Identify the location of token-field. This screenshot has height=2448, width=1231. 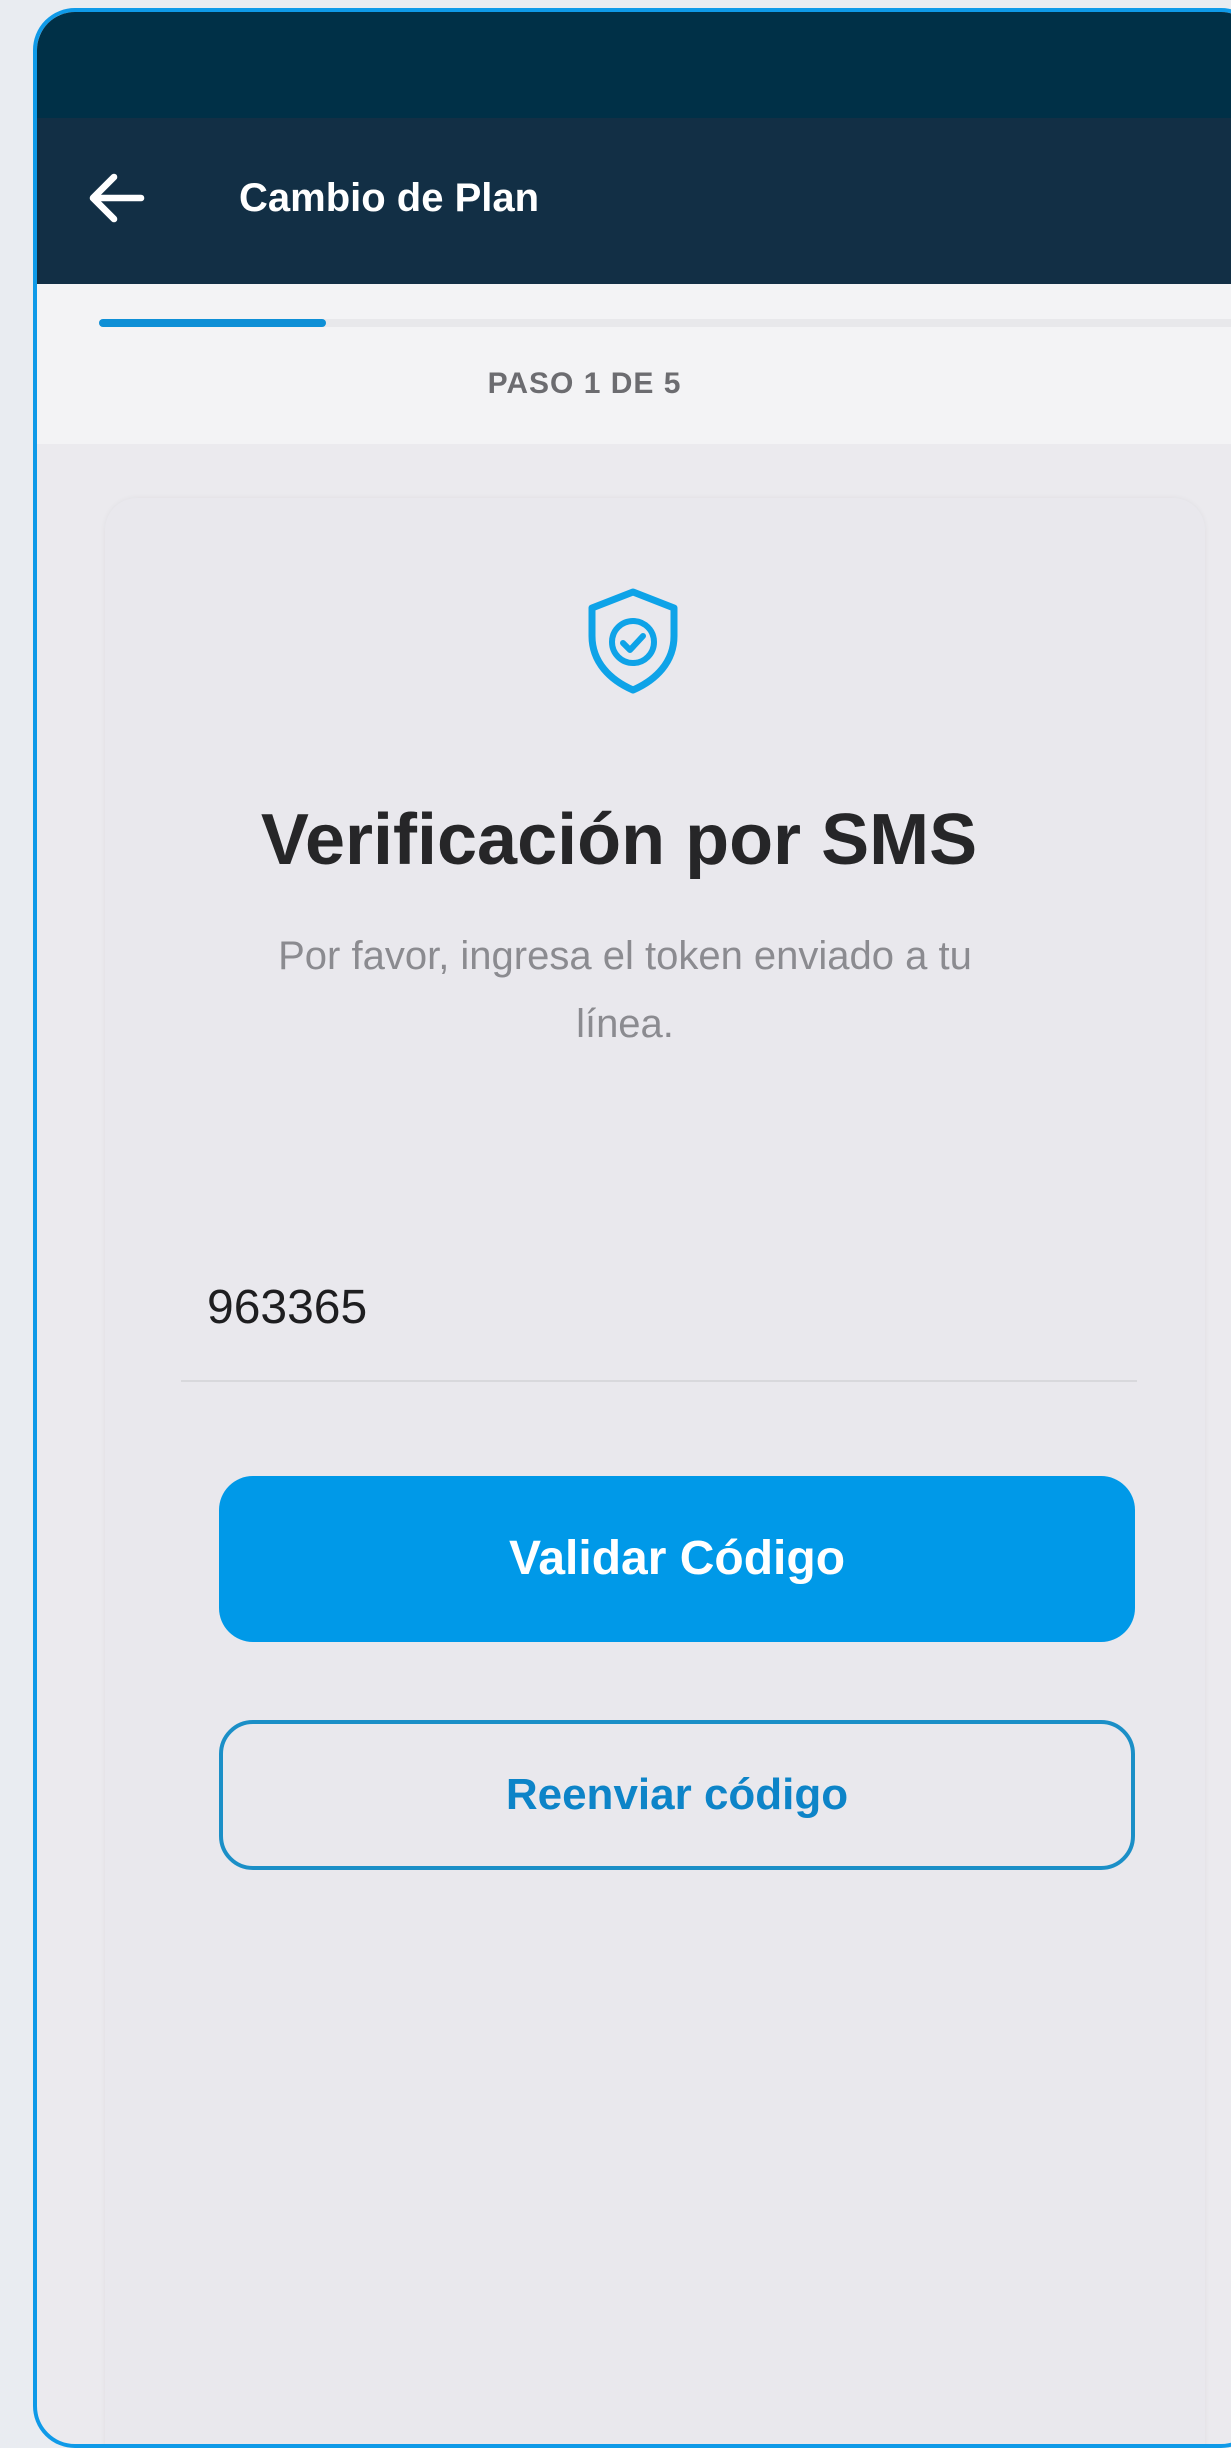
(659, 1308).